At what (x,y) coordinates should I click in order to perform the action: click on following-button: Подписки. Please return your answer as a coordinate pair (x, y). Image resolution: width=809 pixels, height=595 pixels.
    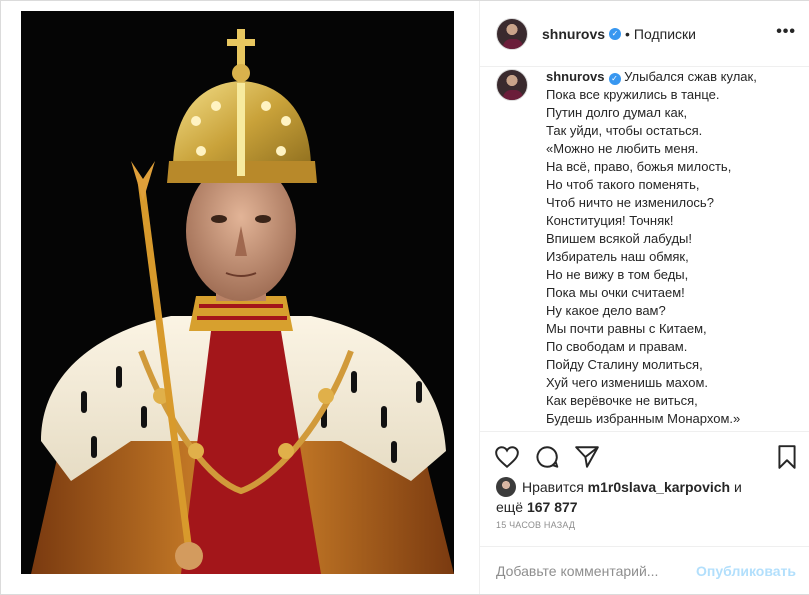
    Looking at the image, I should click on (665, 34).